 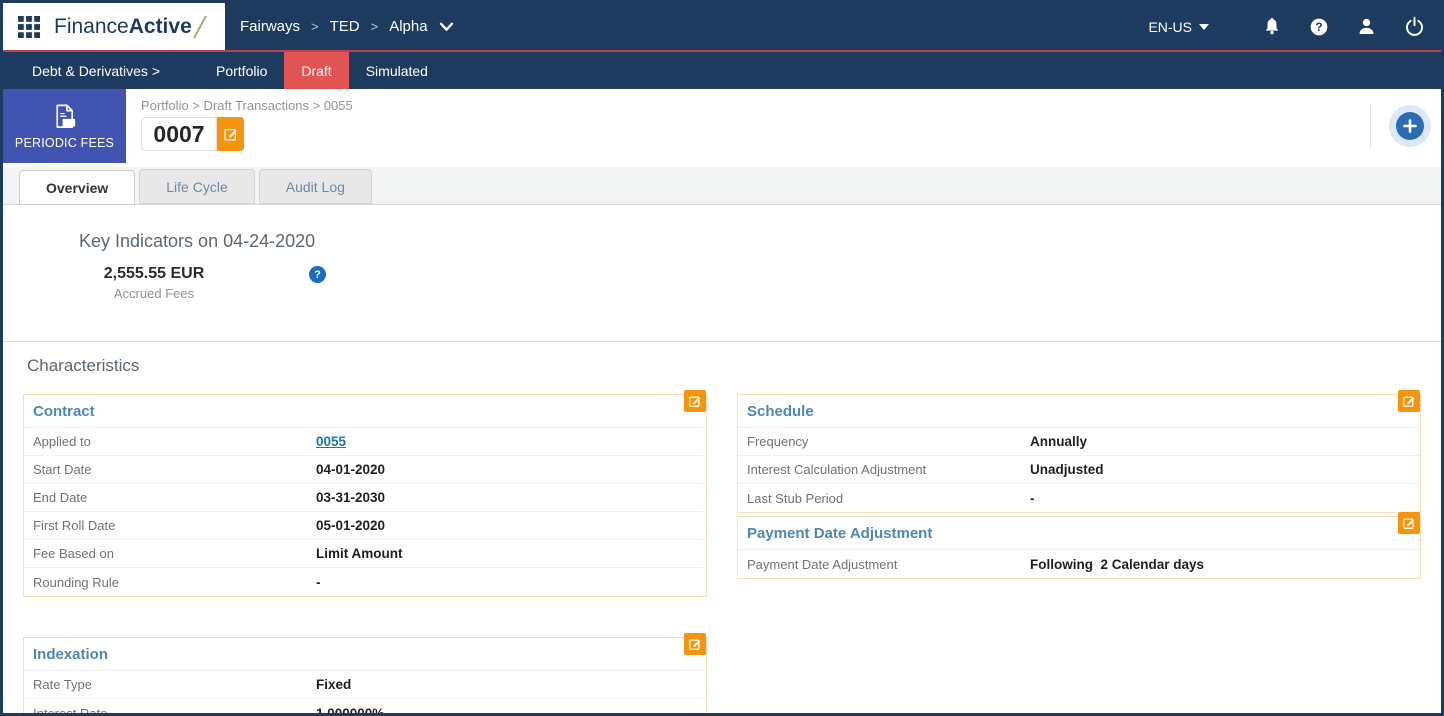 What do you see at coordinates (334, 684) in the screenshot?
I see `field-value: Fixed` at bounding box center [334, 684].